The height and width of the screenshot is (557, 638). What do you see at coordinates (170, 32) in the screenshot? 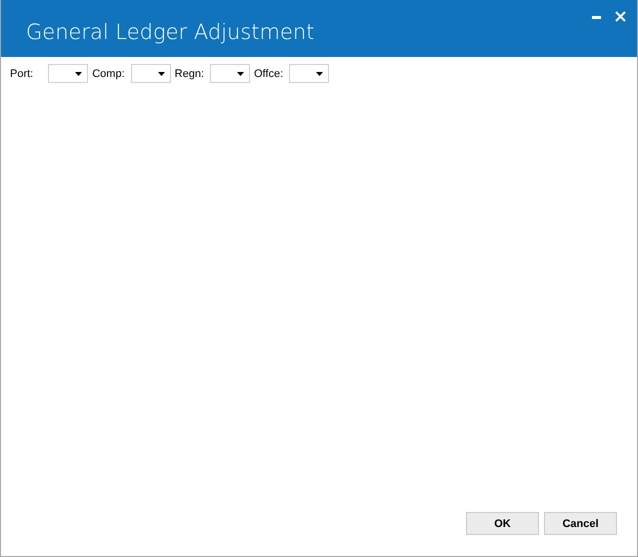
I see `window-title: General Ledger Adjustment` at bounding box center [170, 32].